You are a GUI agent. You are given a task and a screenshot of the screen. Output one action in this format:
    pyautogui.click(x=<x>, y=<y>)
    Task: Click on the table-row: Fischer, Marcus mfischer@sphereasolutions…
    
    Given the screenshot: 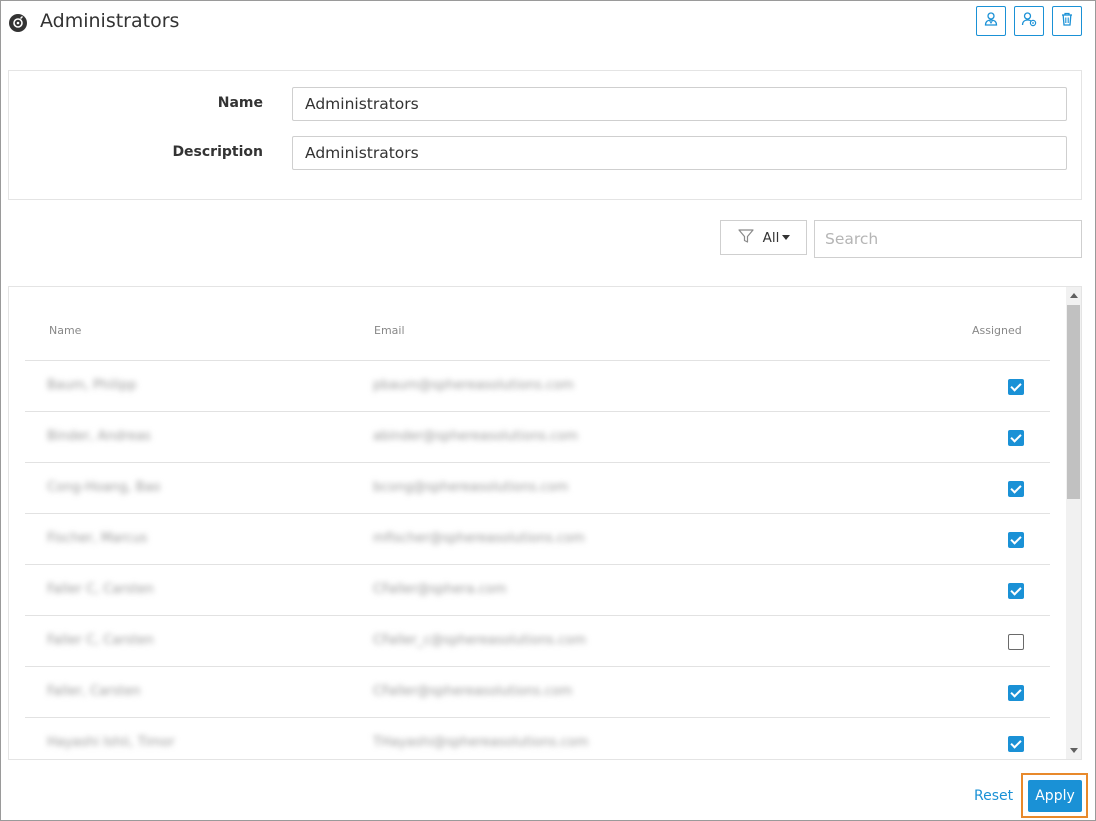 What is the action you would take?
    pyautogui.click(x=537, y=539)
    